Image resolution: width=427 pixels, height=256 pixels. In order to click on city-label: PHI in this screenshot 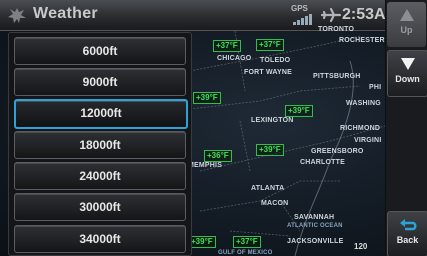, I will do `click(375, 87)`.